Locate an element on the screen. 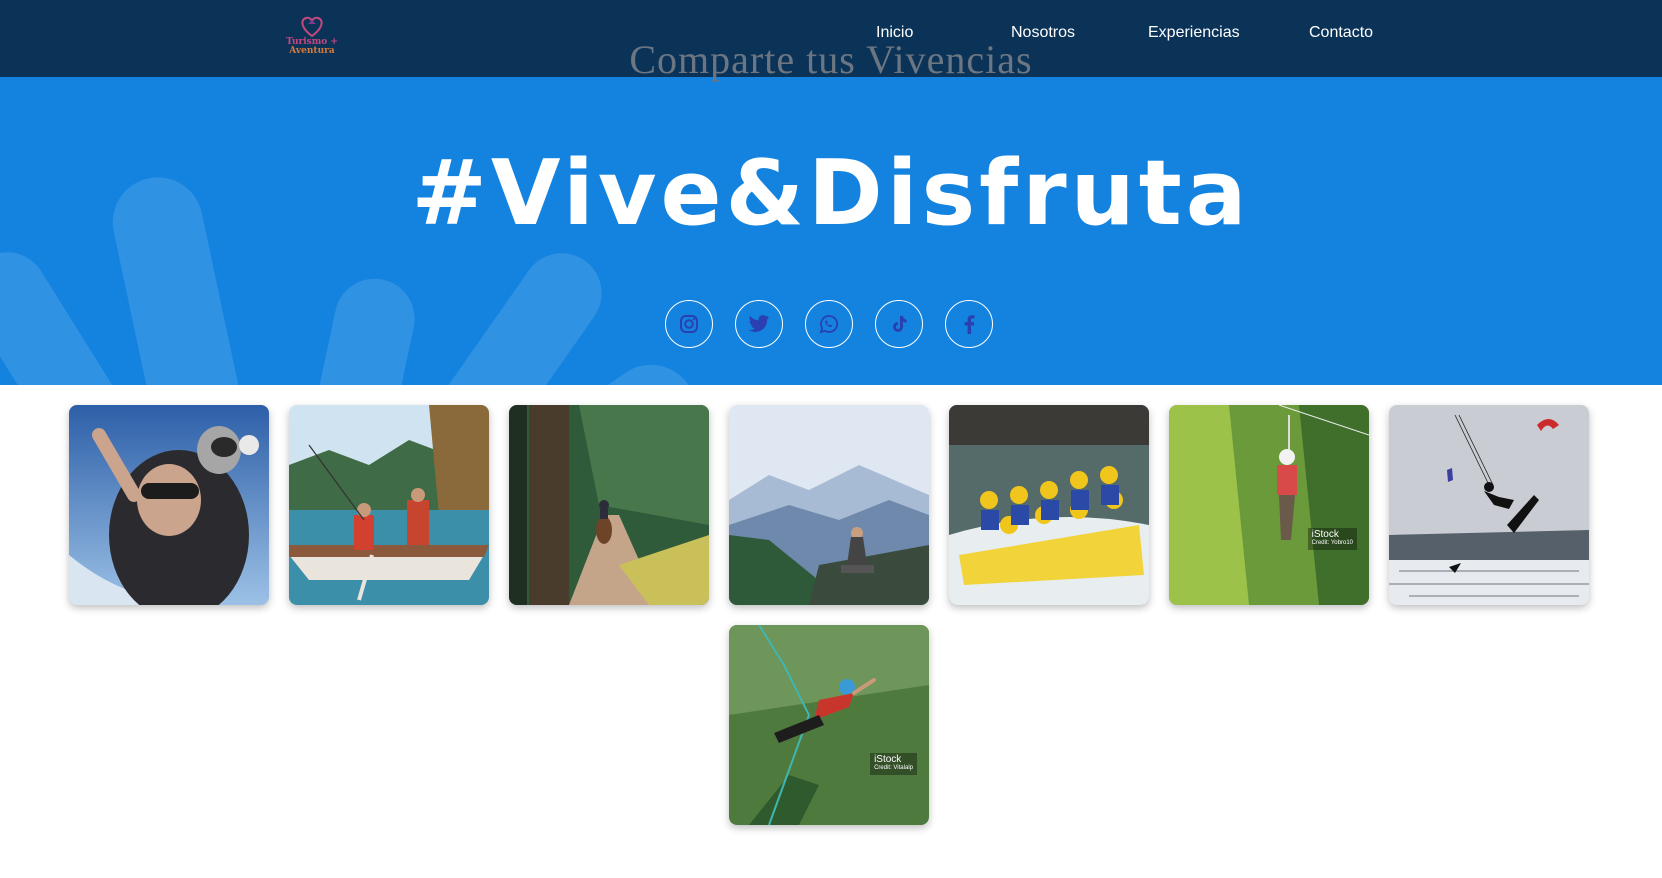  zipline-image is located at coordinates (1269, 505).